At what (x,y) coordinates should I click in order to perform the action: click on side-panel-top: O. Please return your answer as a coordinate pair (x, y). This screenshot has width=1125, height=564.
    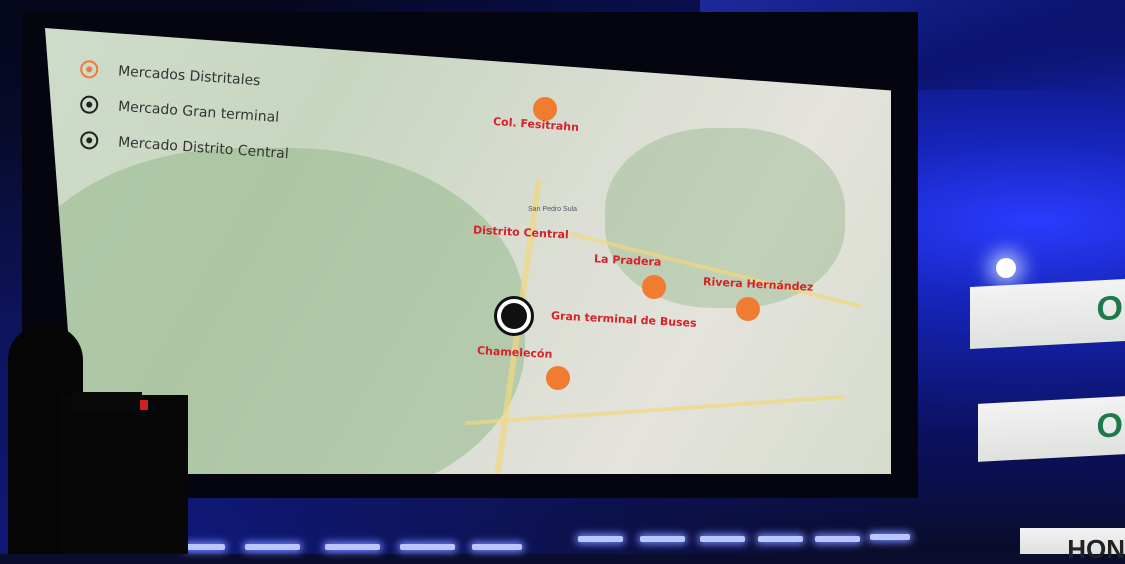
    Looking at the image, I should click on (1047, 314).